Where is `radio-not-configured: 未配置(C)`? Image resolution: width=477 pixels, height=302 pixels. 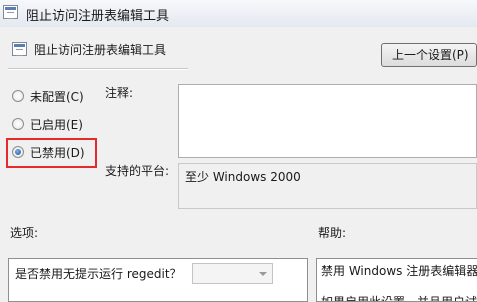
radio-not-configured: 未配置(C) is located at coordinates (48, 96).